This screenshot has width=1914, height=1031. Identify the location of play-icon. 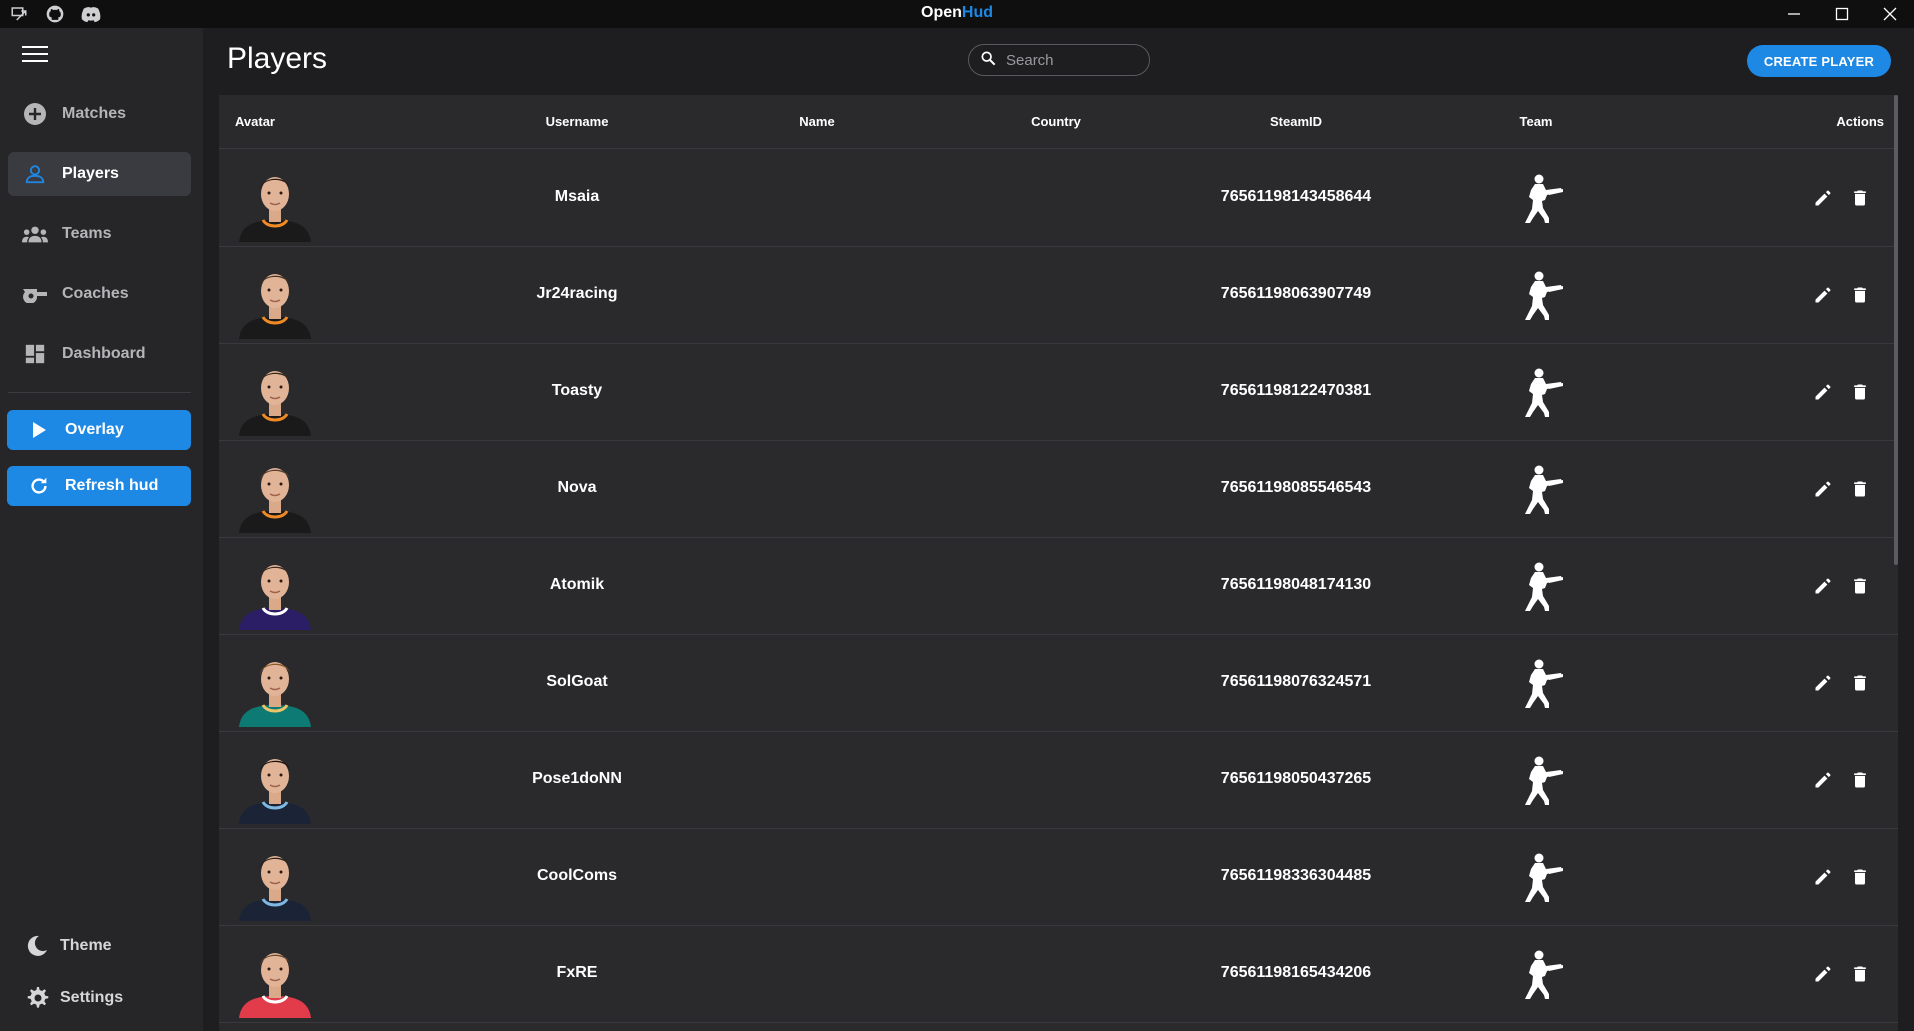
(39, 430).